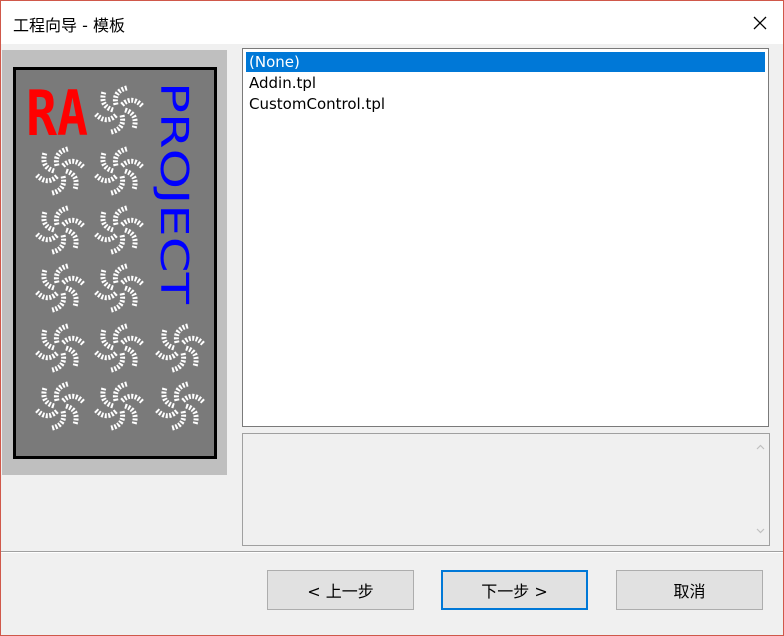  What do you see at coordinates (174, 193) in the screenshot?
I see `banner-project-text: PROJECT` at bounding box center [174, 193].